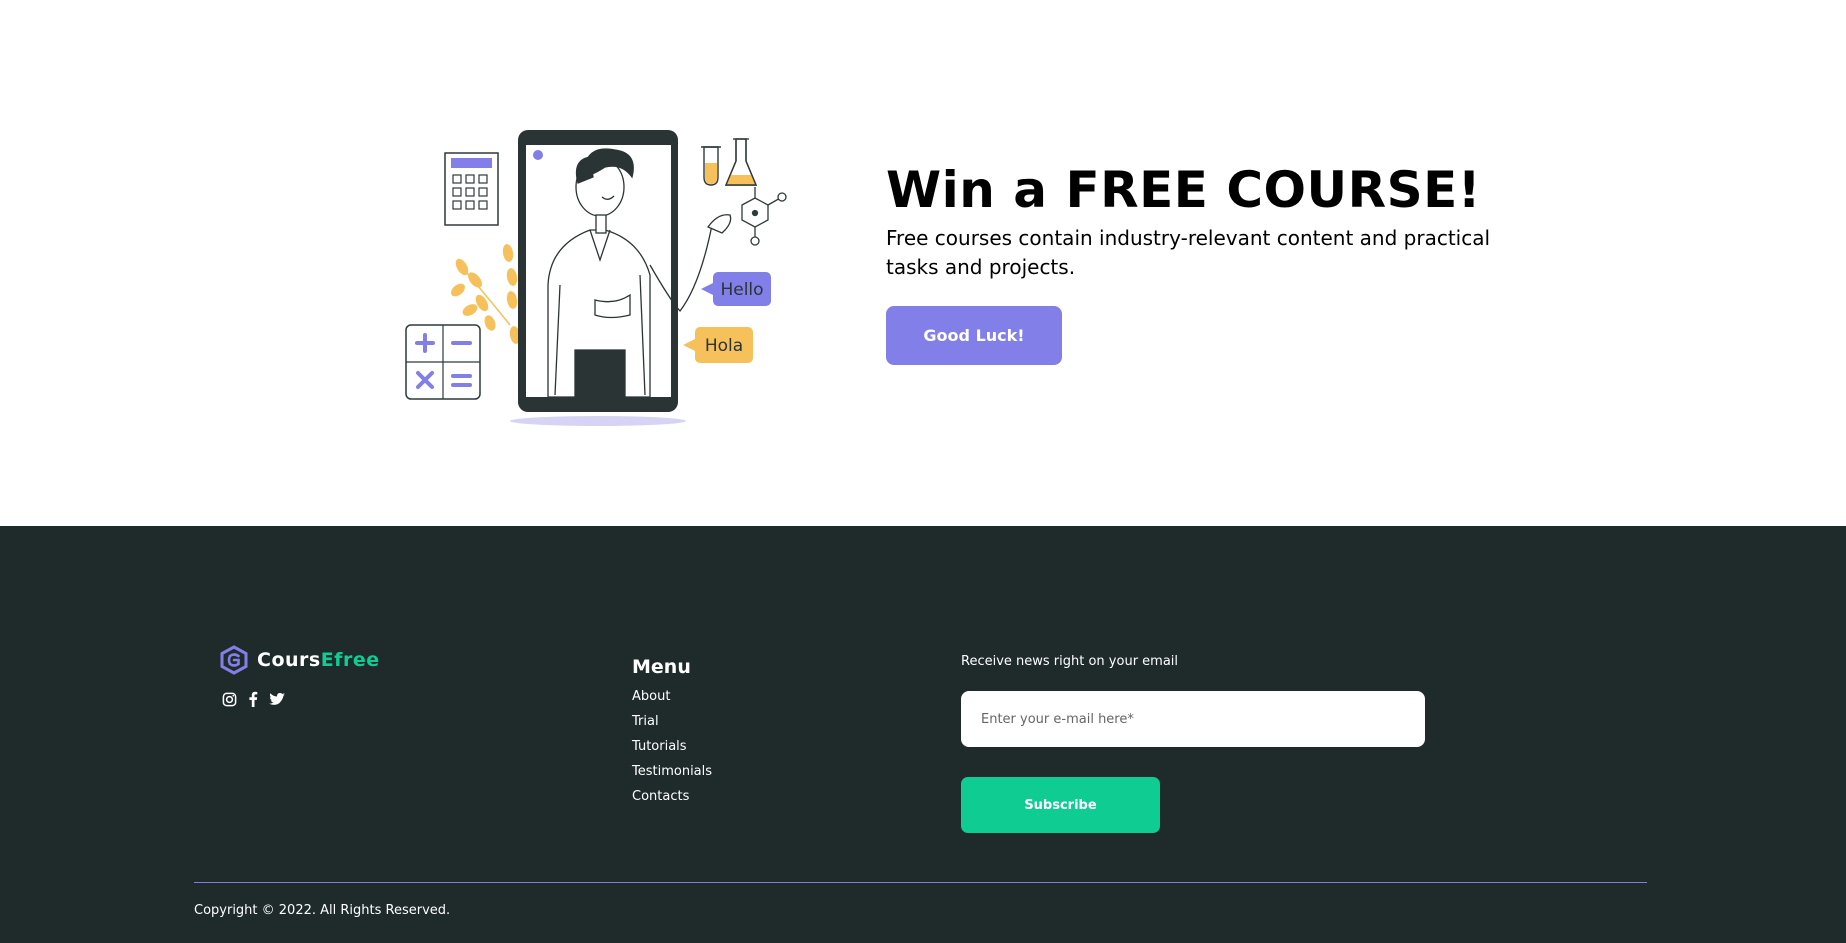 The image size is (1846, 943). What do you see at coordinates (596, 278) in the screenshot?
I see `course-illustration: Hello Hola` at bounding box center [596, 278].